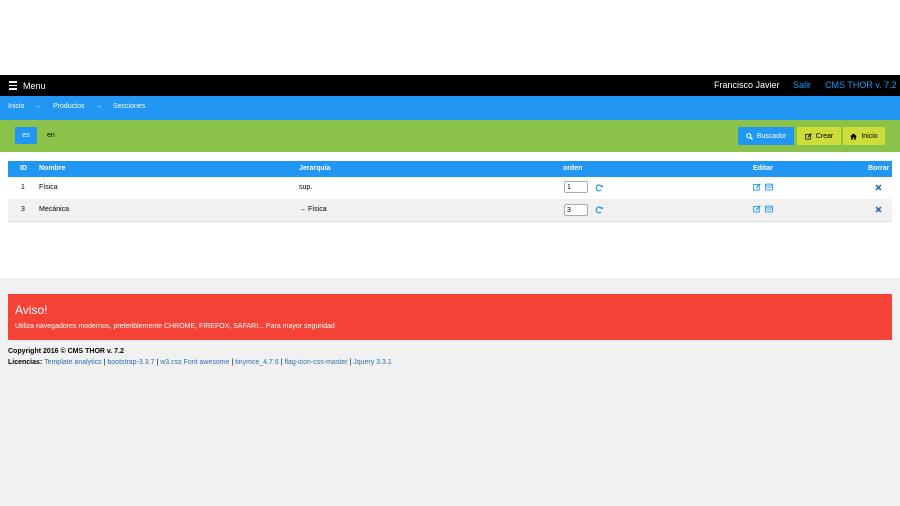 Image resolution: width=900 pixels, height=506 pixels. Describe the element at coordinates (576, 210) in the screenshot. I see `order-input: 3` at that location.